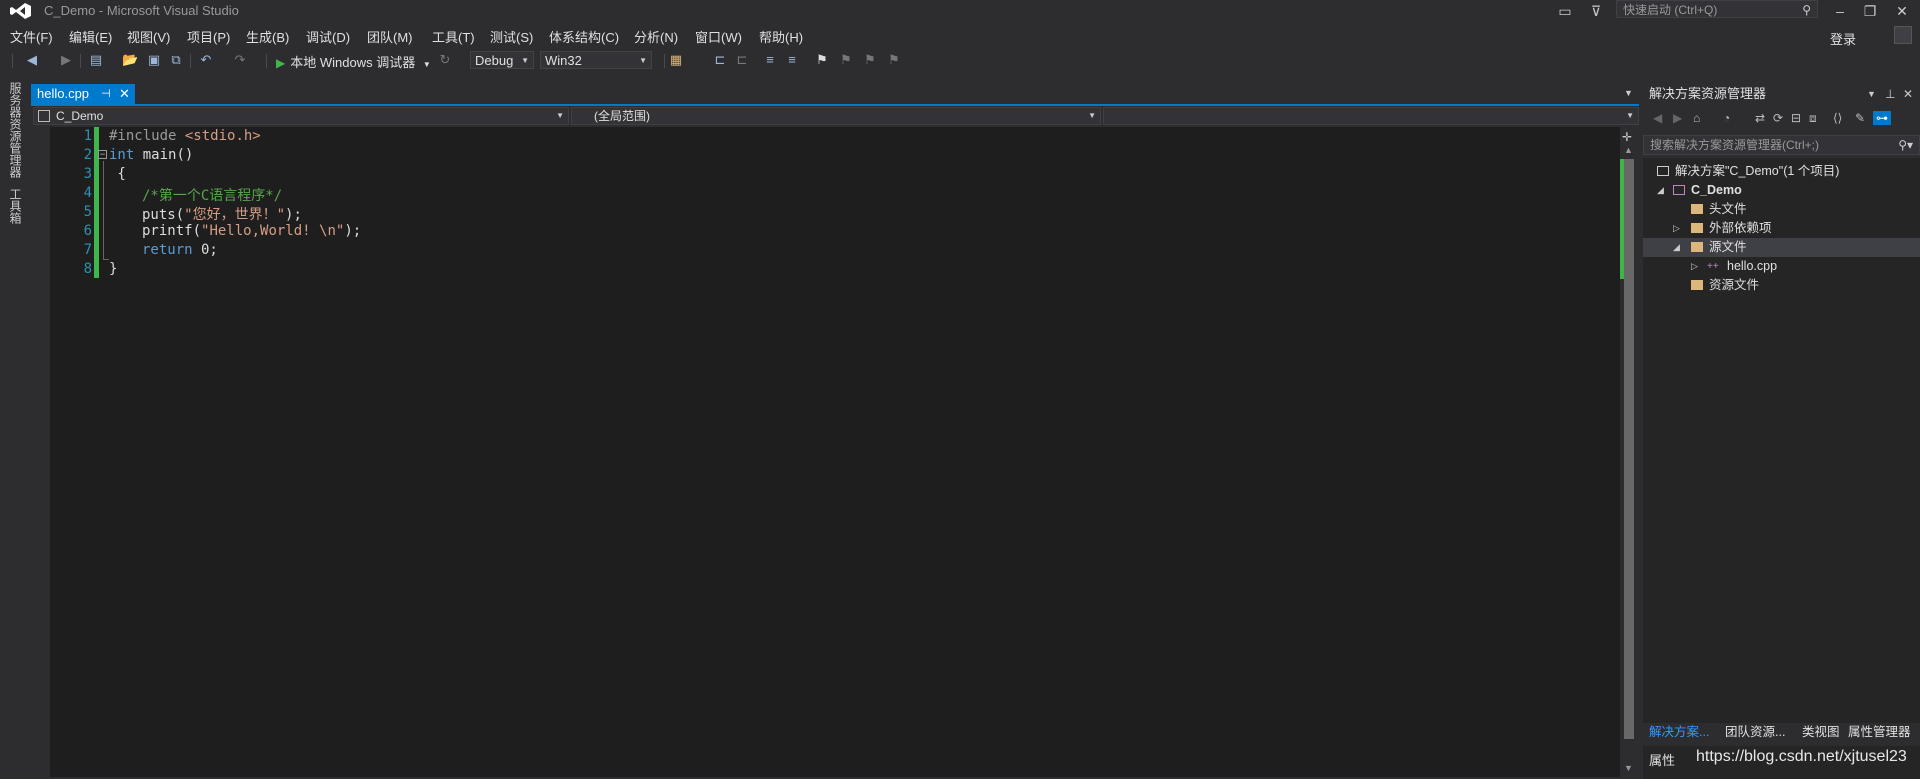 This screenshot has width=1920, height=779. I want to click on search-icon: ⚲▾, so click(1905, 145).